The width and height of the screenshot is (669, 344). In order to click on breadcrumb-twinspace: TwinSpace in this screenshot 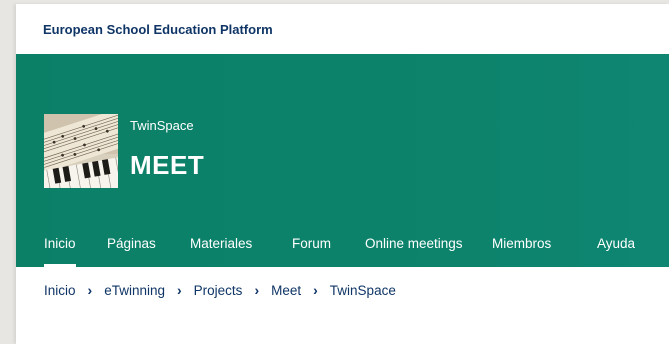, I will do `click(363, 290)`.